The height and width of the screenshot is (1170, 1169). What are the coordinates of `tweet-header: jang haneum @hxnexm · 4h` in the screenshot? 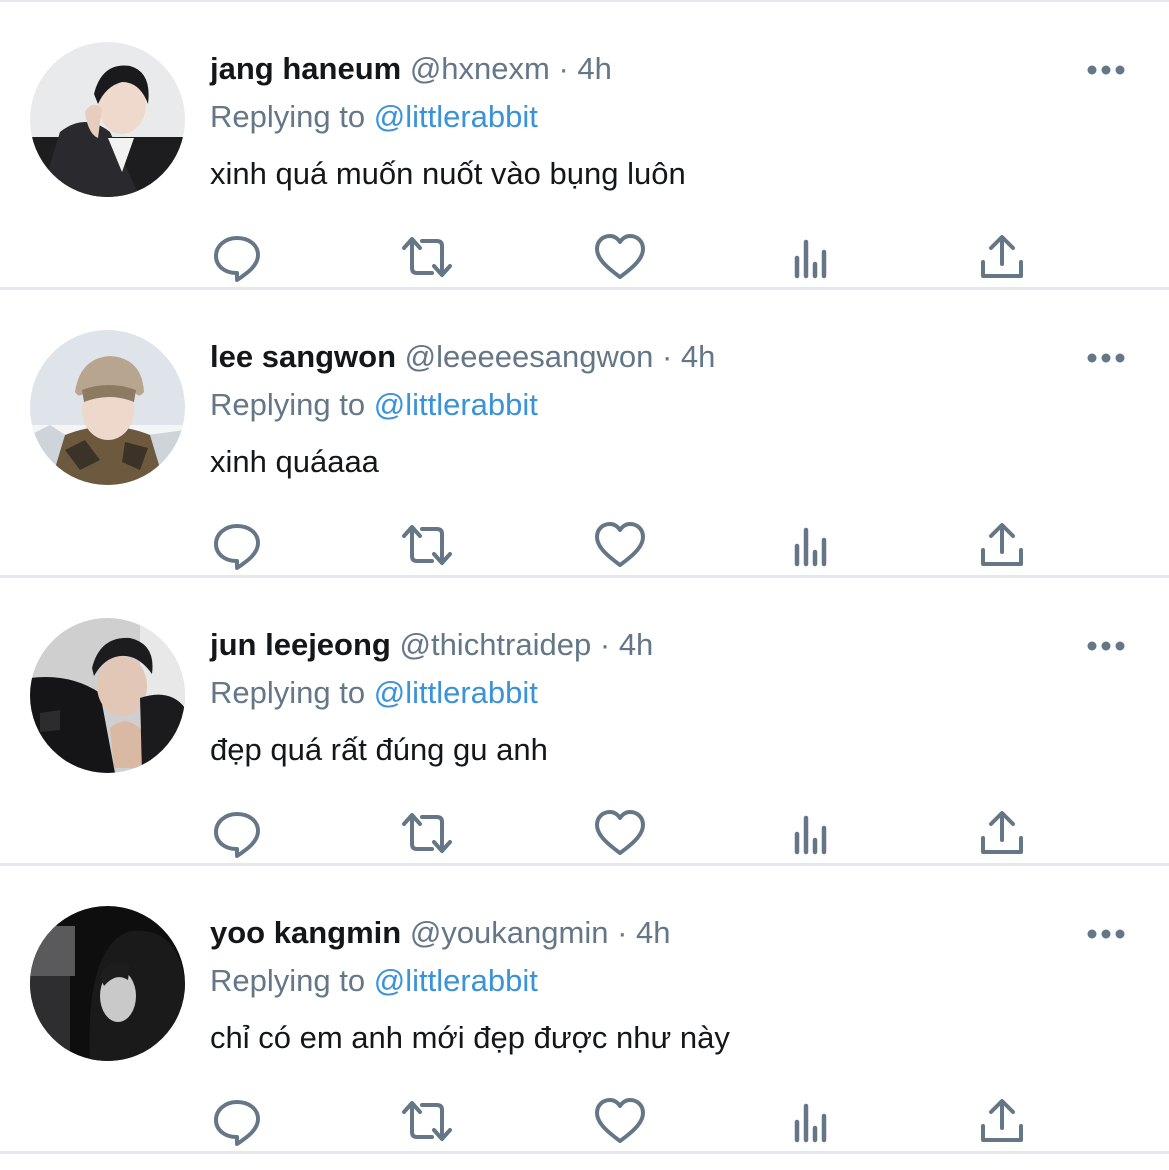 It's located at (411, 69).